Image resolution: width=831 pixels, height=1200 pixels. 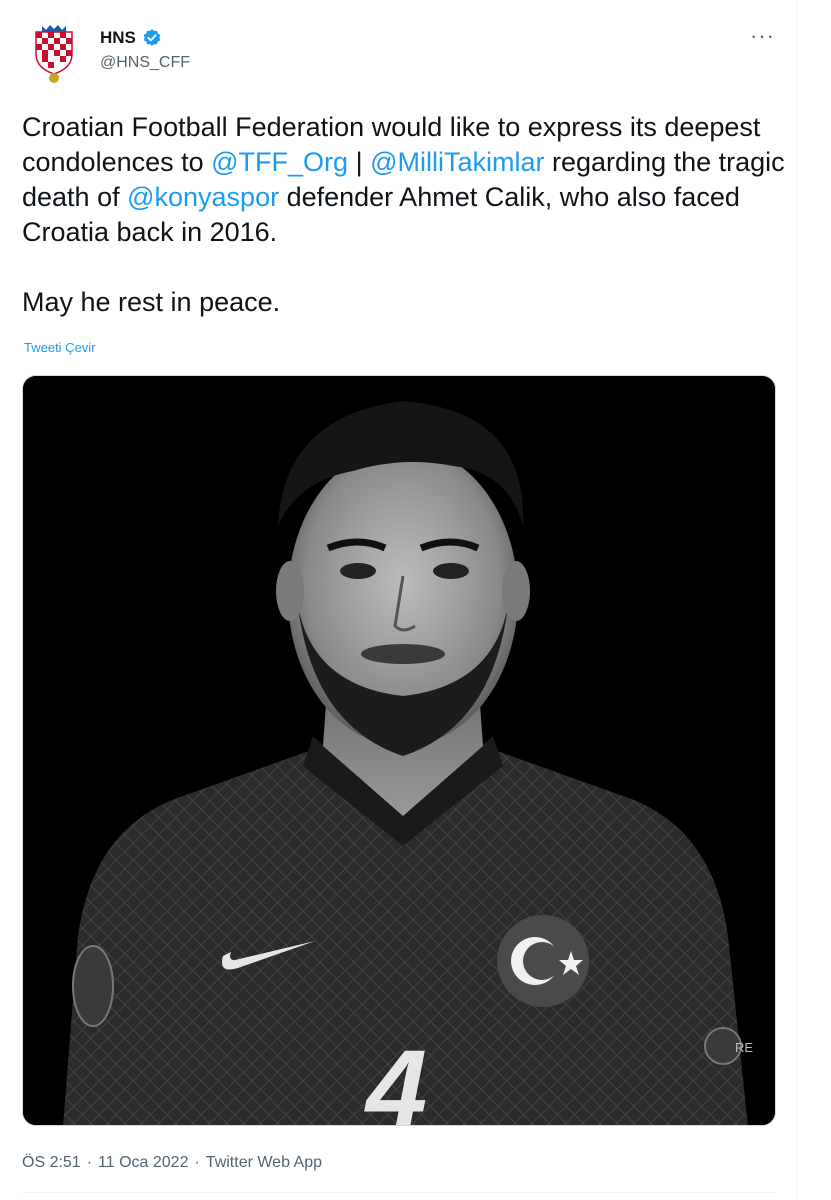 I want to click on tweet-source-app: Twitter Web App, so click(x=264, y=1163).